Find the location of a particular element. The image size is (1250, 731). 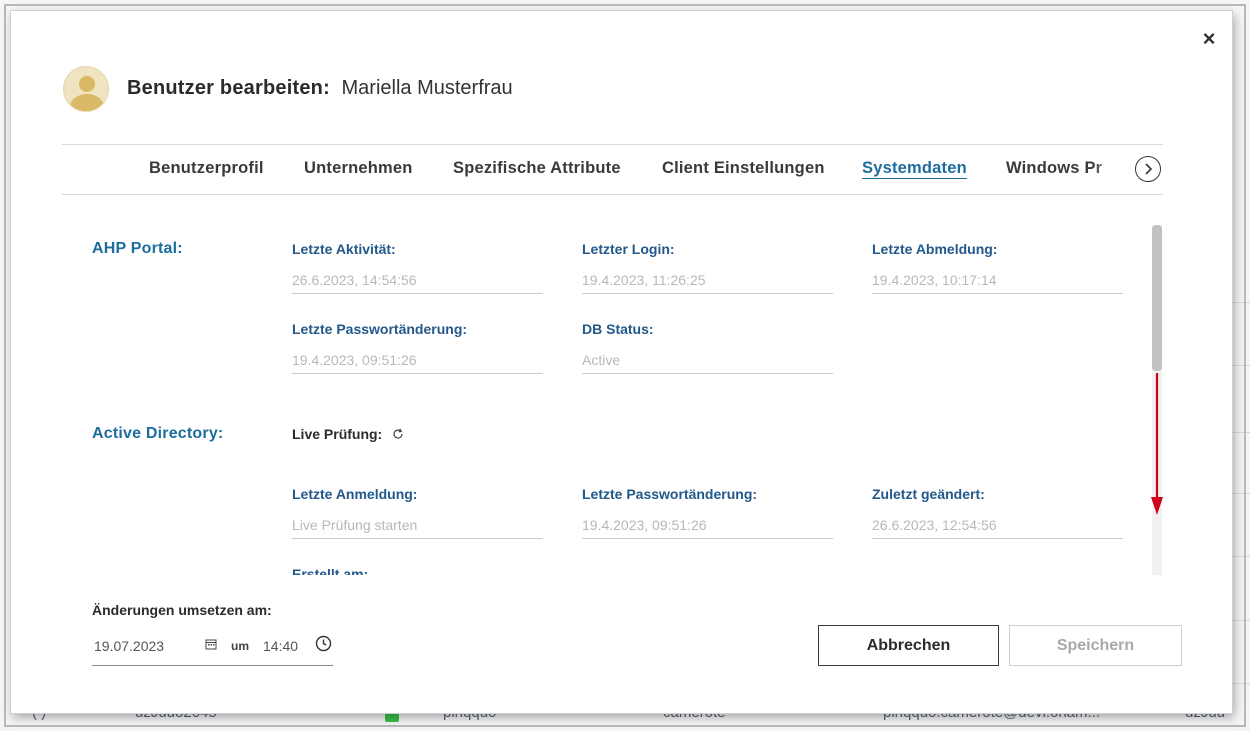

field-value: 19.4.2023, 10:17:14 is located at coordinates (997, 282).